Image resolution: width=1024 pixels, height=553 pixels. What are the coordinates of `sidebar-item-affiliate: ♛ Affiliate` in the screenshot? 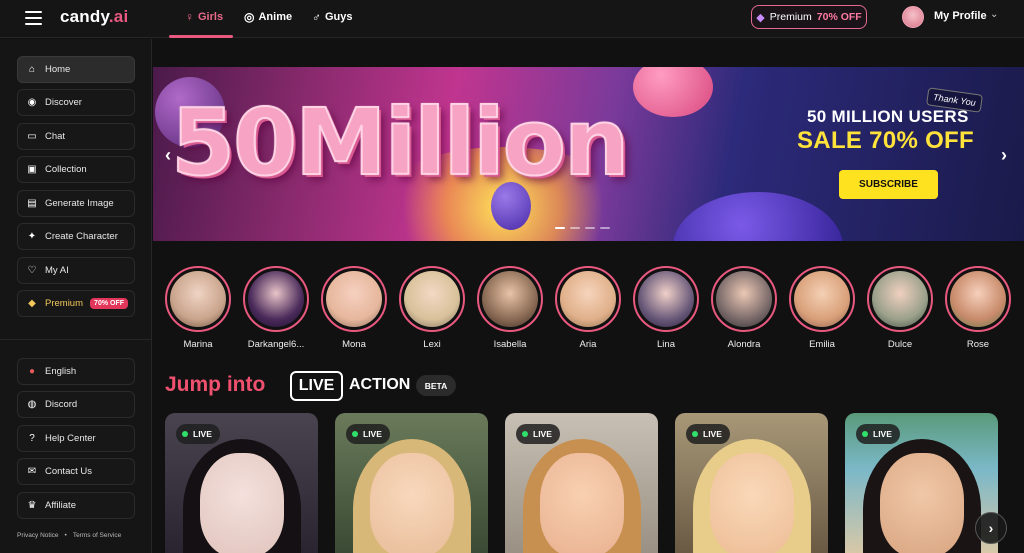 It's located at (76, 505).